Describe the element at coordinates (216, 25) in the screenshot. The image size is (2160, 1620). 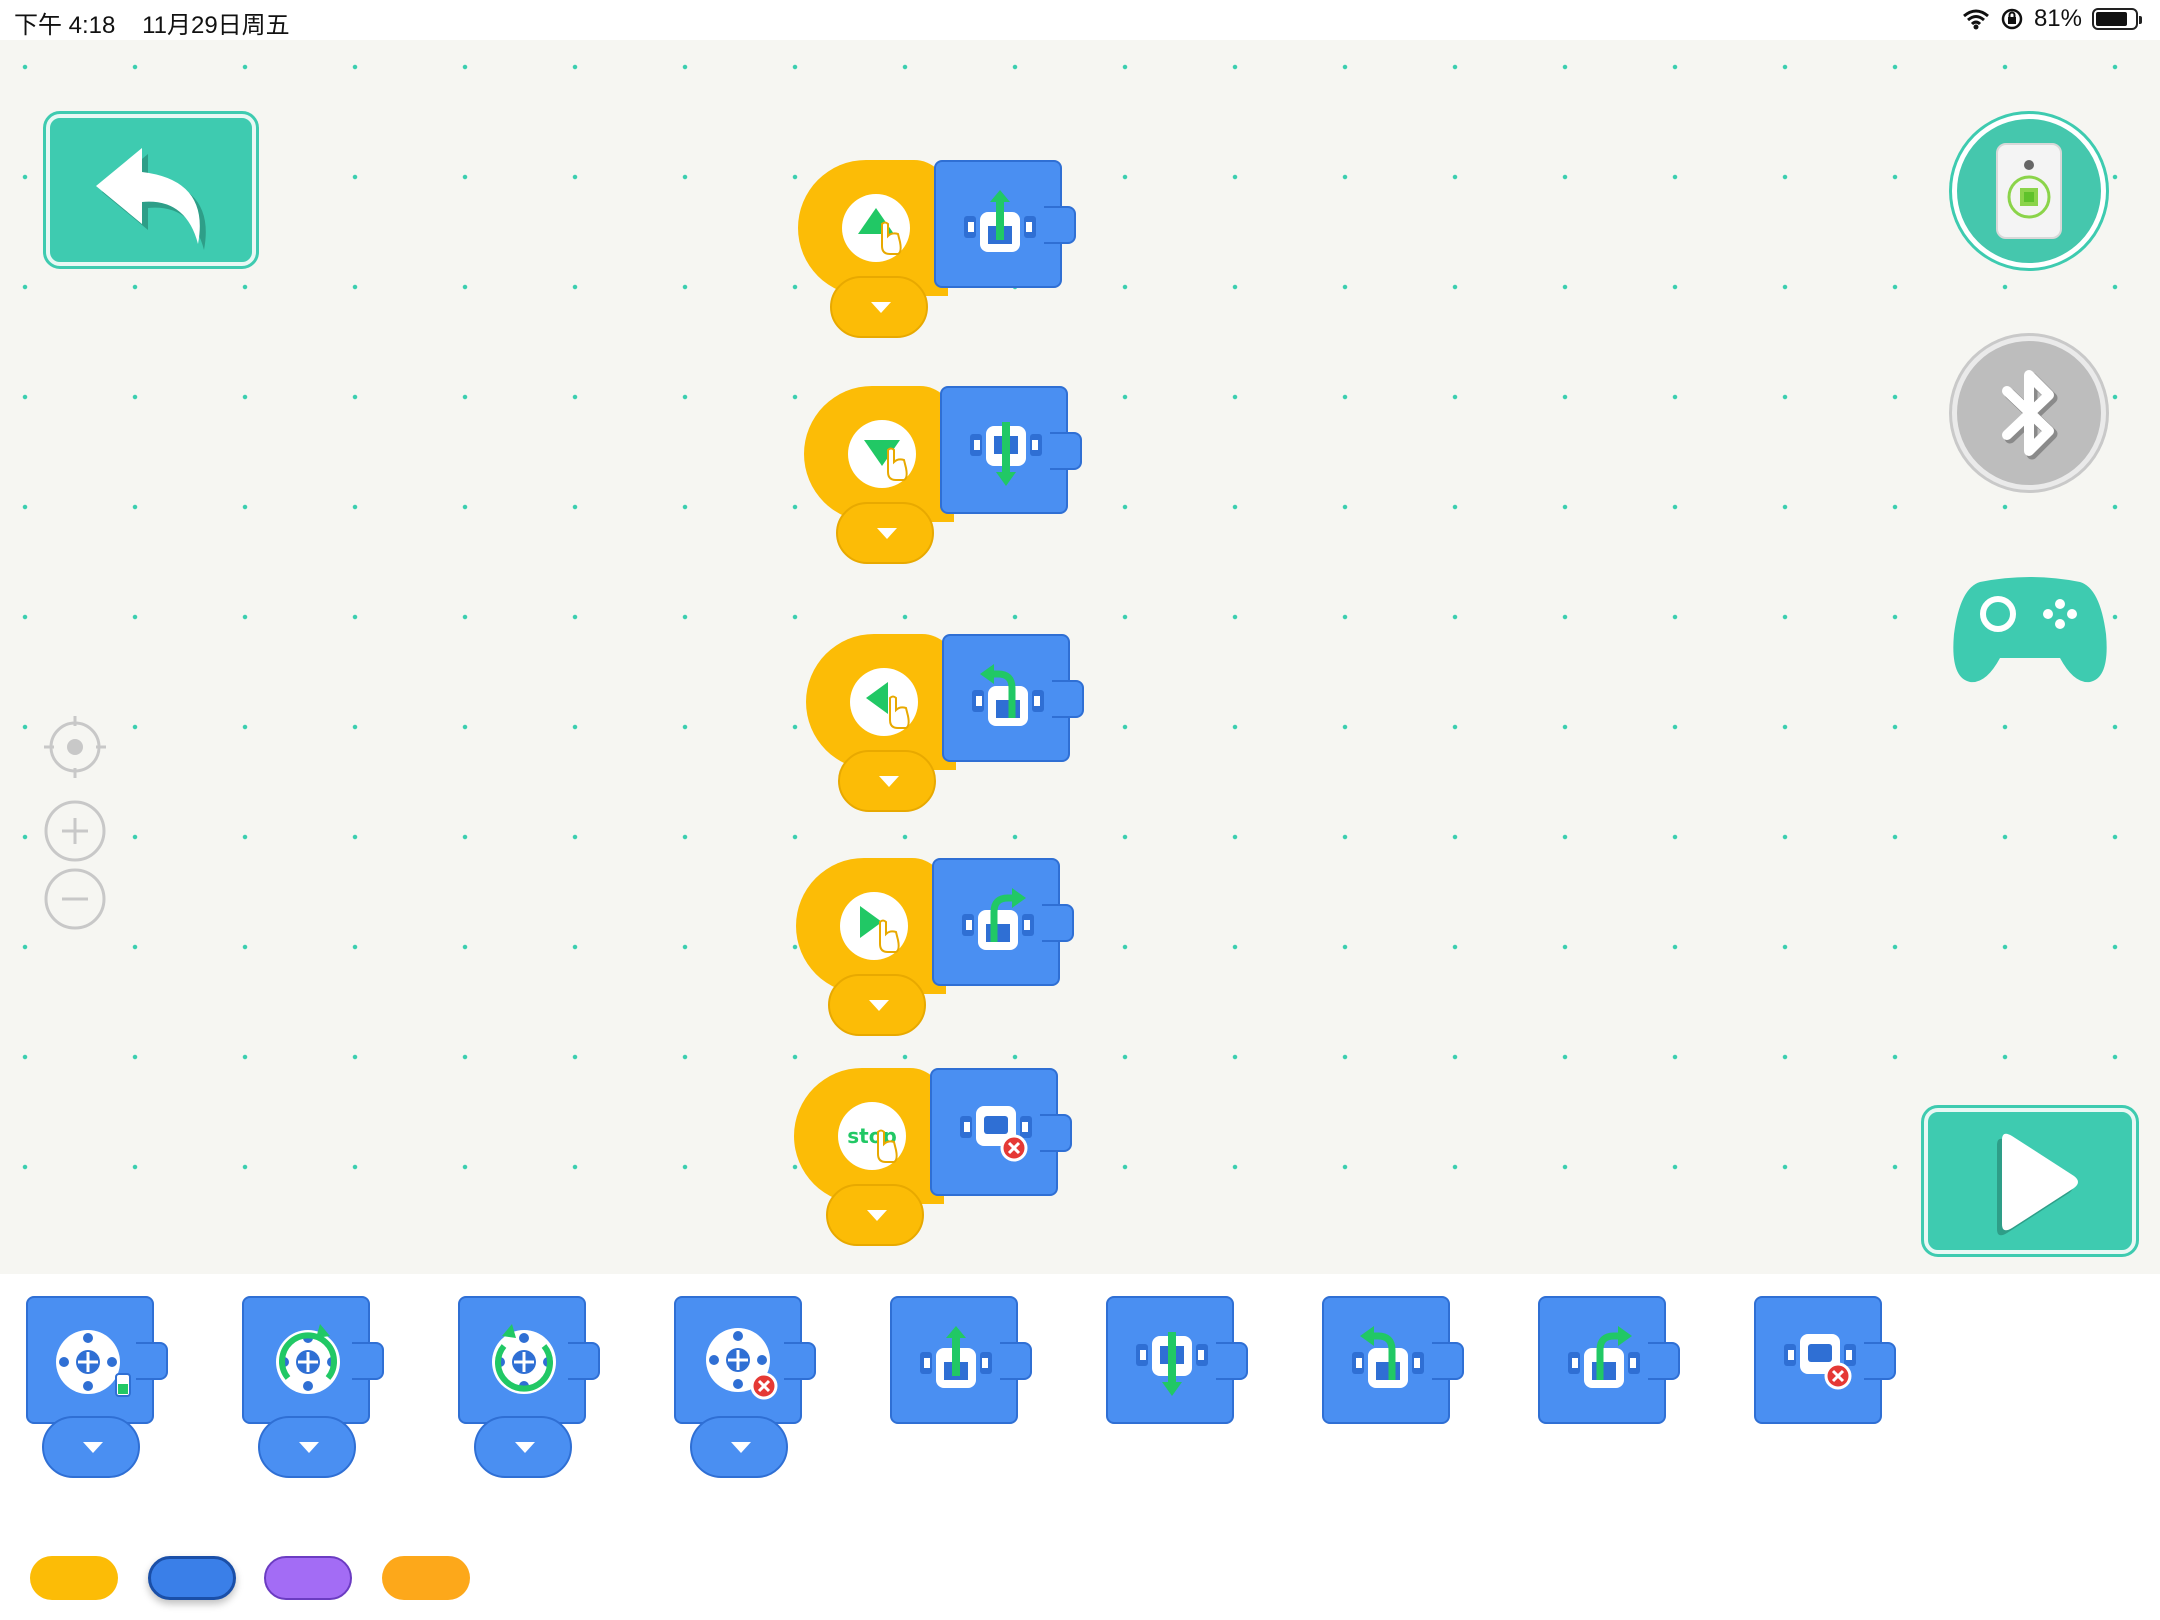
I see `status-date: 11月29日周五` at that location.